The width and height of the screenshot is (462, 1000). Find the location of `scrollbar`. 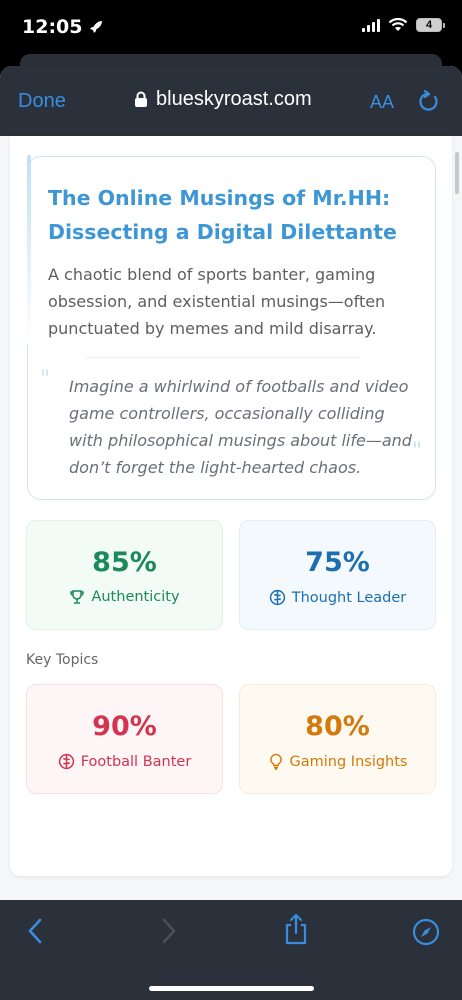

scrollbar is located at coordinates (457, 173).